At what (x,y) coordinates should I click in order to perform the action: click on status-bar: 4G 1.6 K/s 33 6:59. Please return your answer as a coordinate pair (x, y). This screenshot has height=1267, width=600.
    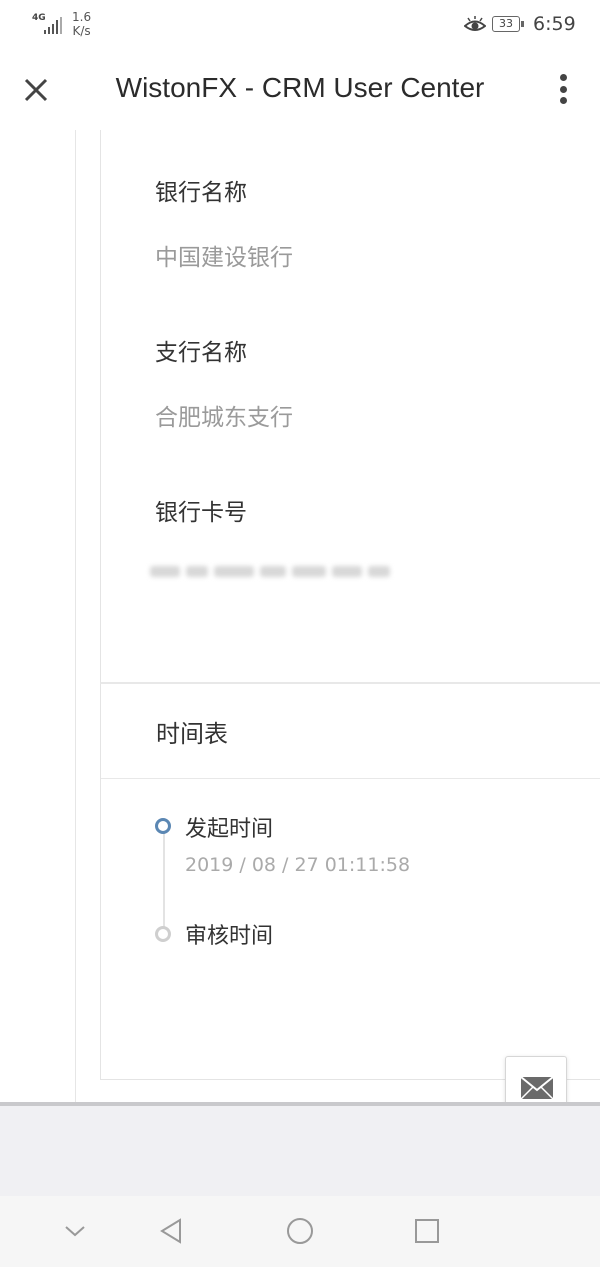
    Looking at the image, I should click on (300, 25).